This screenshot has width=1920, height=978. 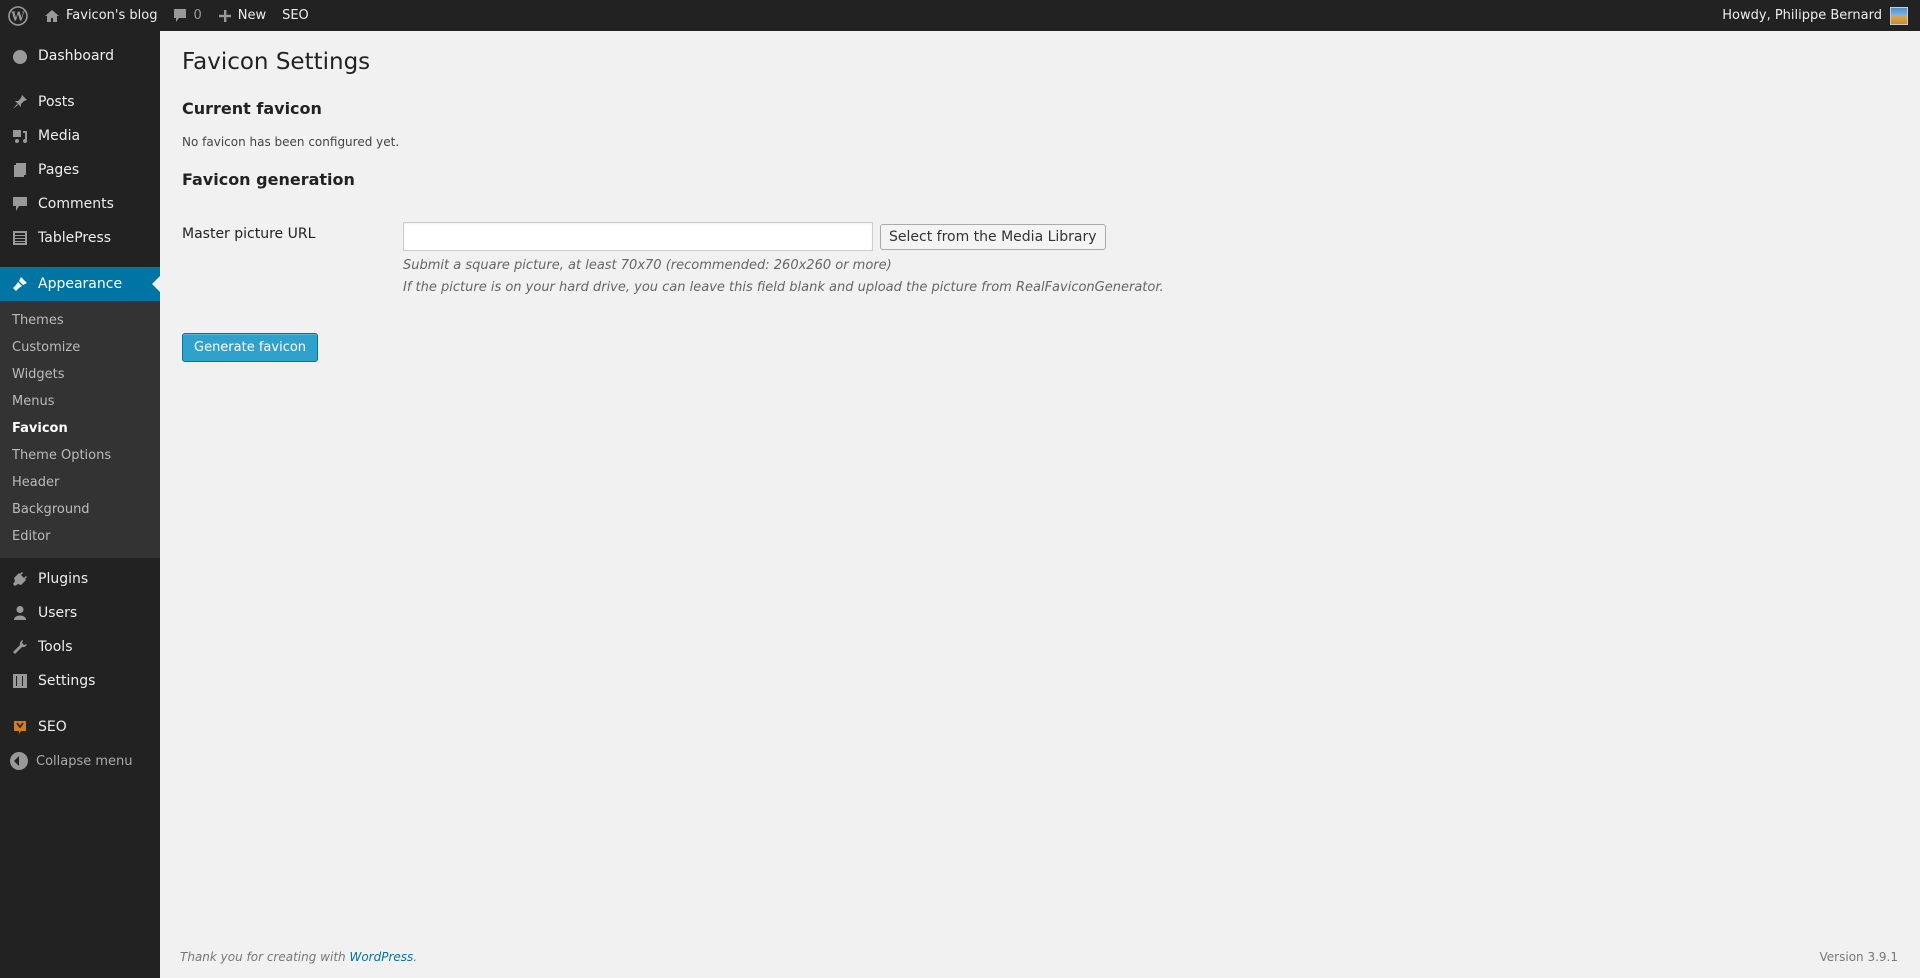 I want to click on table-icon, so click(x=20, y=238).